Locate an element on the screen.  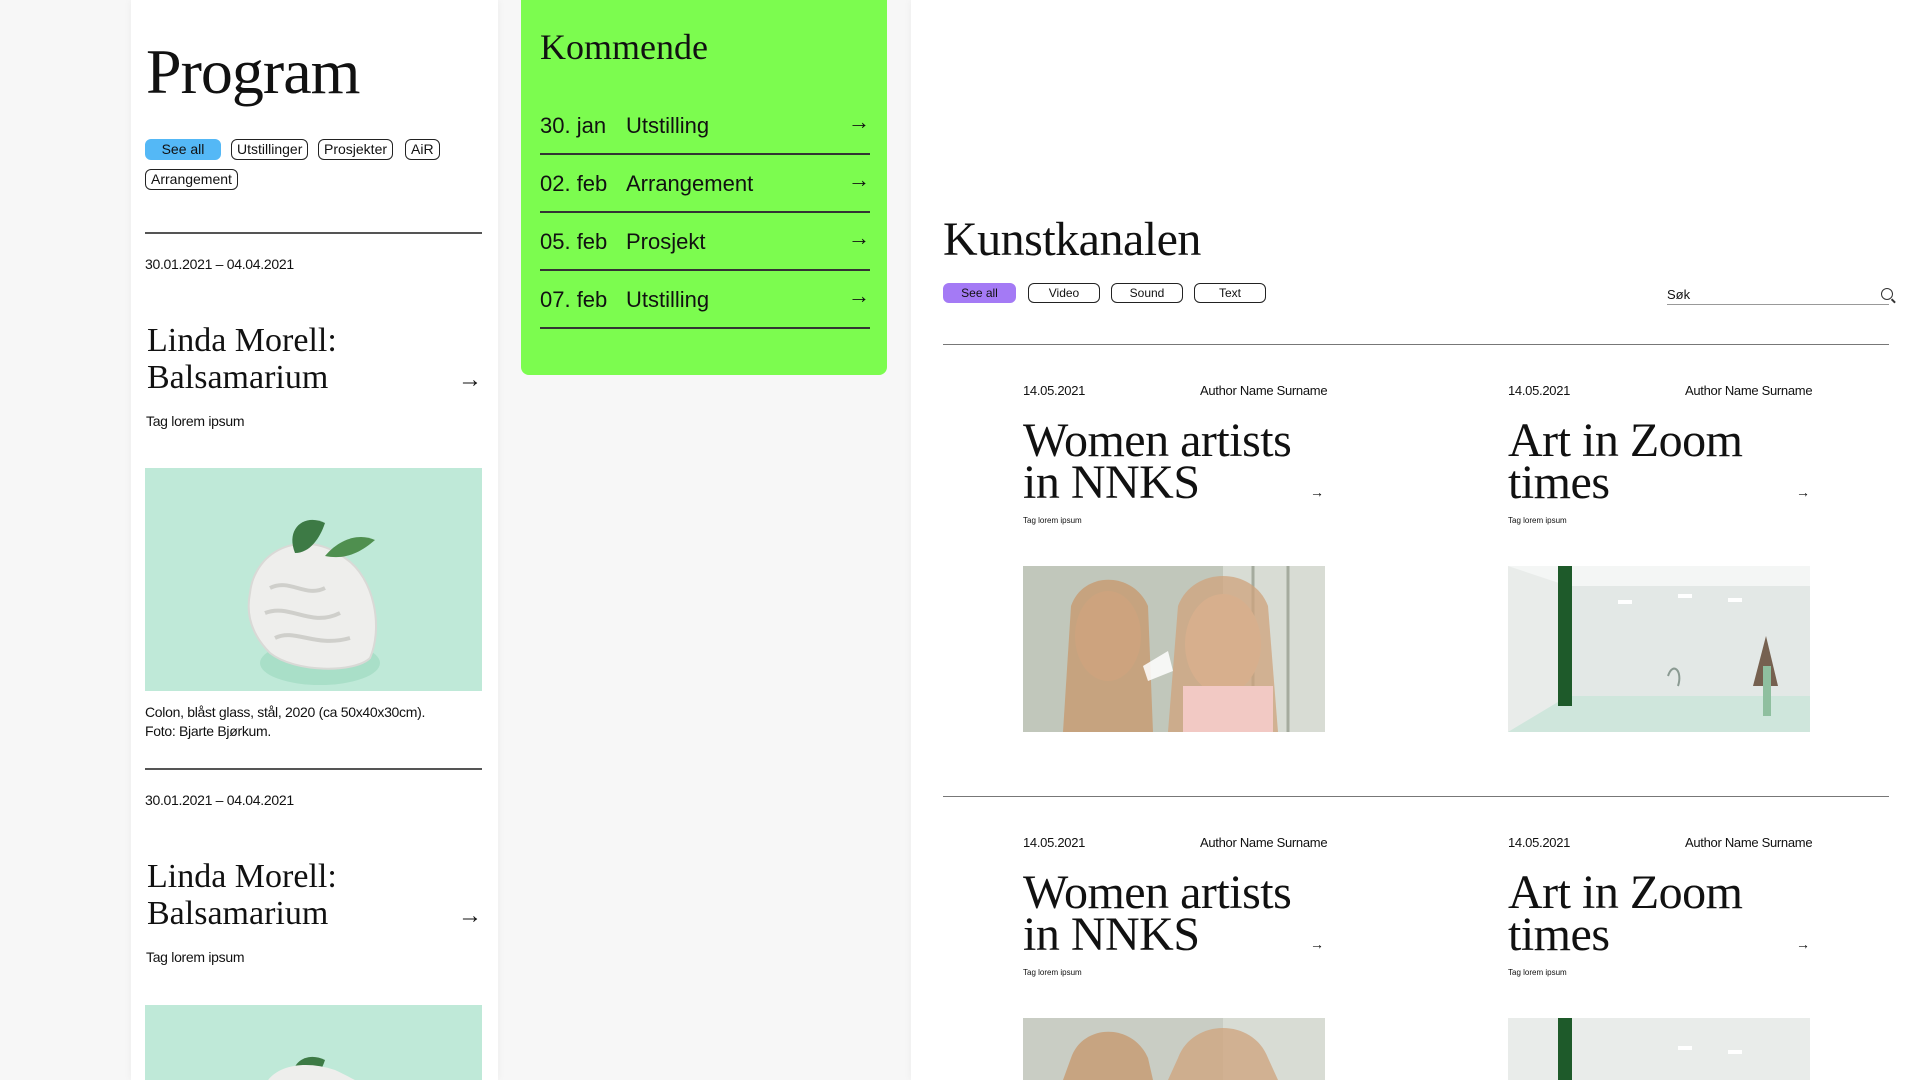
filter-text: Text is located at coordinates (1230, 293).